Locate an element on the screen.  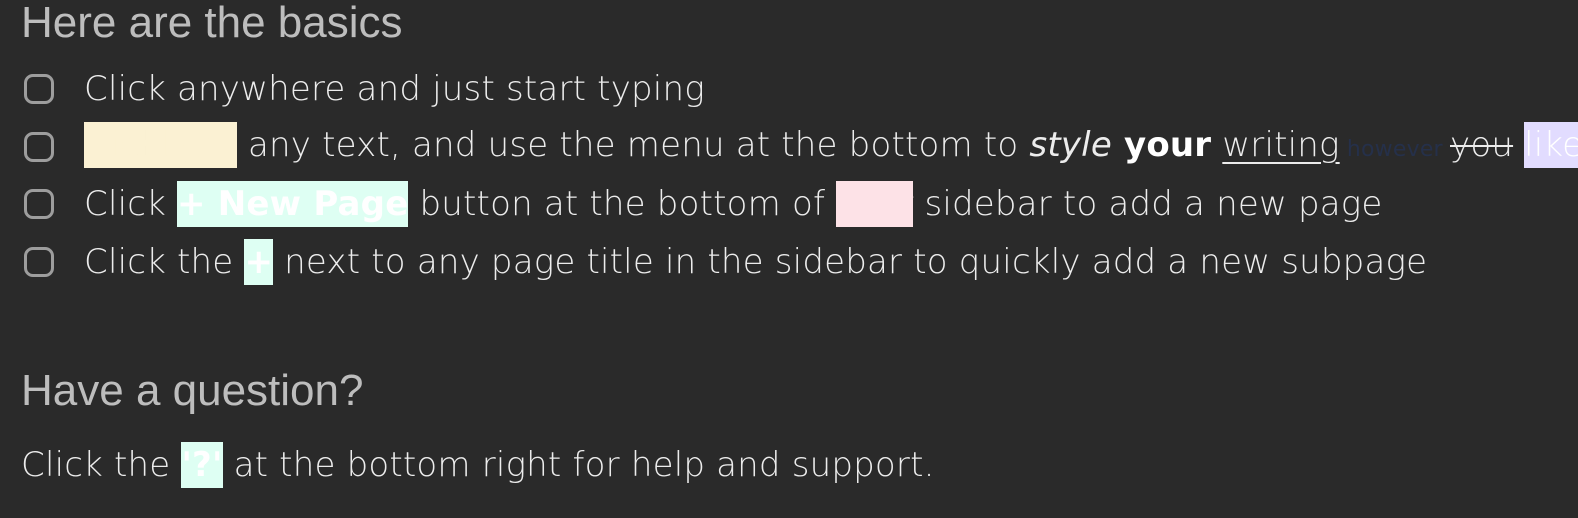
new-page-button-reference: + New Page is located at coordinates (293, 204).